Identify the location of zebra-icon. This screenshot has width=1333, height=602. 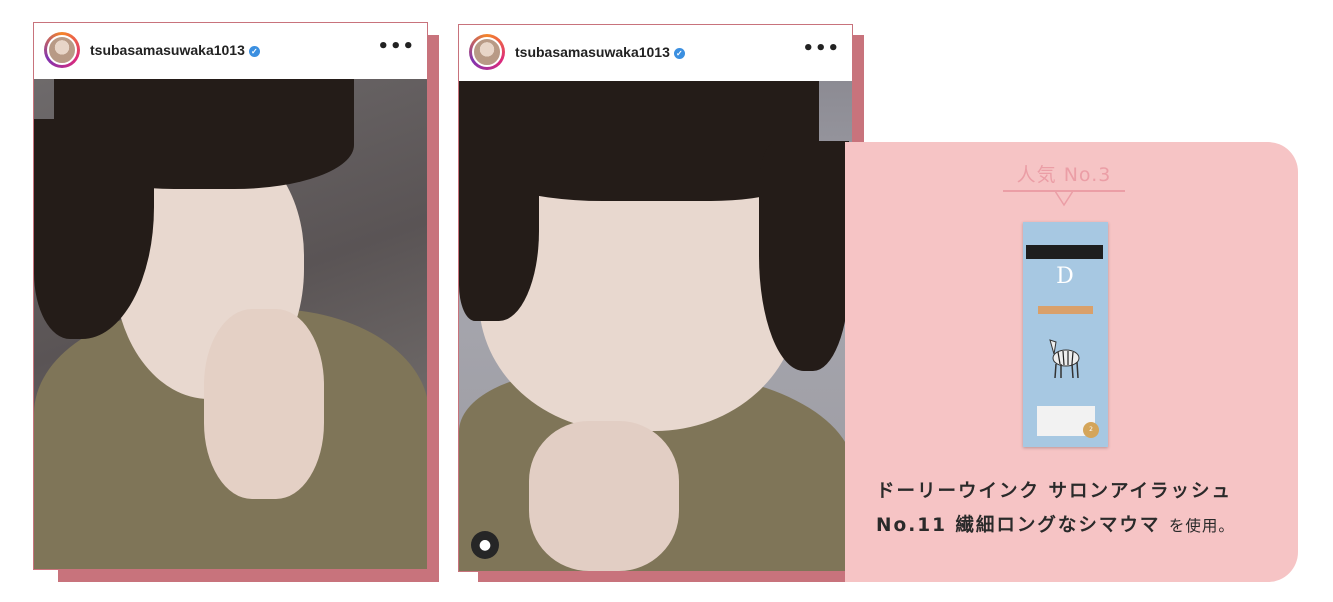
(1064, 359).